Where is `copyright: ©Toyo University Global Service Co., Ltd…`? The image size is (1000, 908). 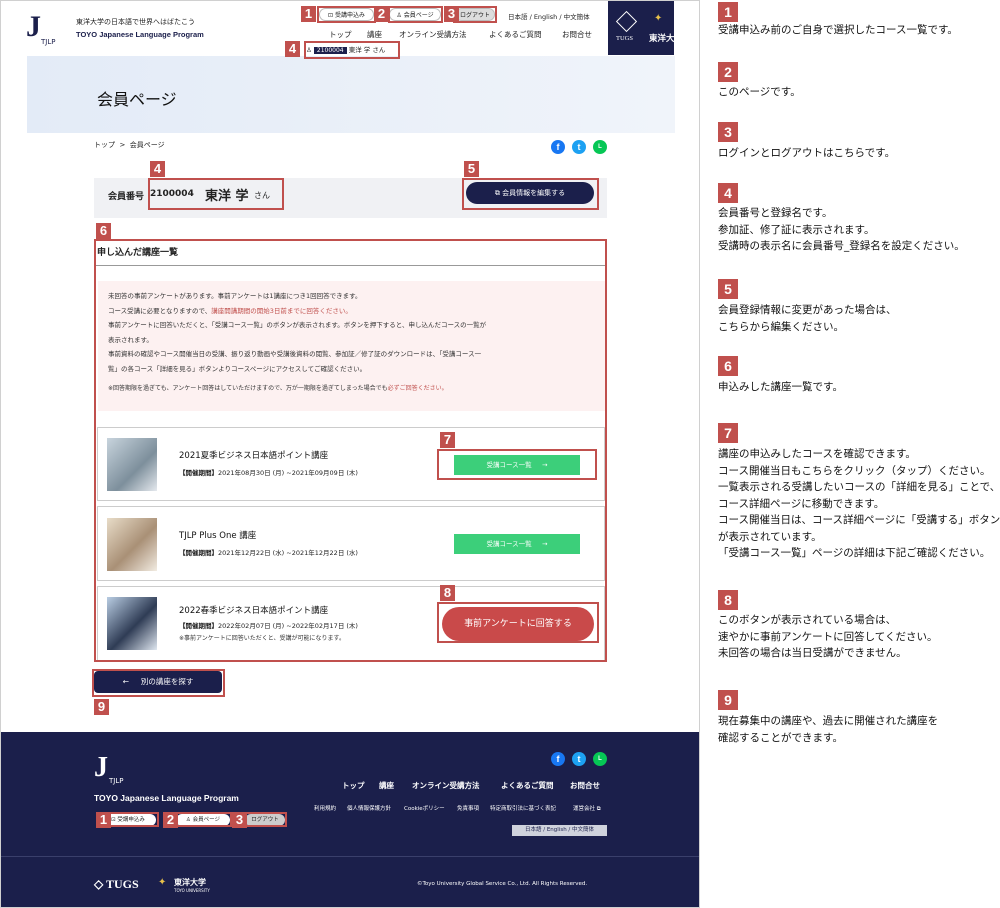
copyright: ©Toyo University Global Service Co., Ltd… is located at coordinates (502, 884).